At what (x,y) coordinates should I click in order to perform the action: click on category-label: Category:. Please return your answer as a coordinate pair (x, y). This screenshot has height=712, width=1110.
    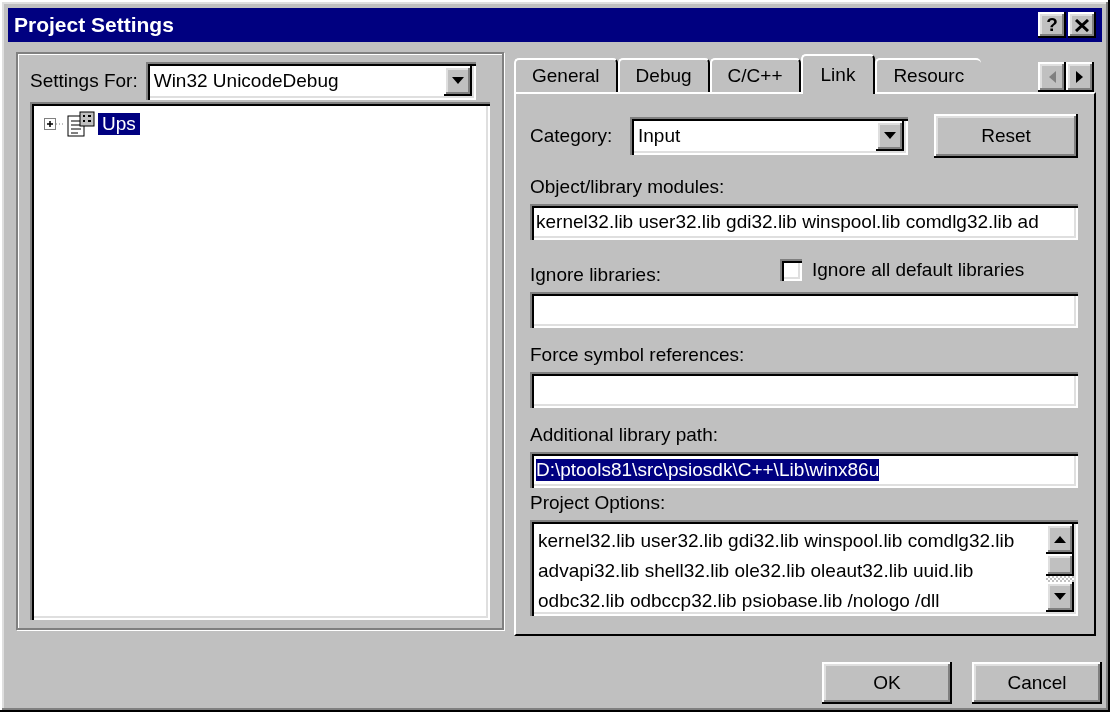
    Looking at the image, I should click on (572, 136).